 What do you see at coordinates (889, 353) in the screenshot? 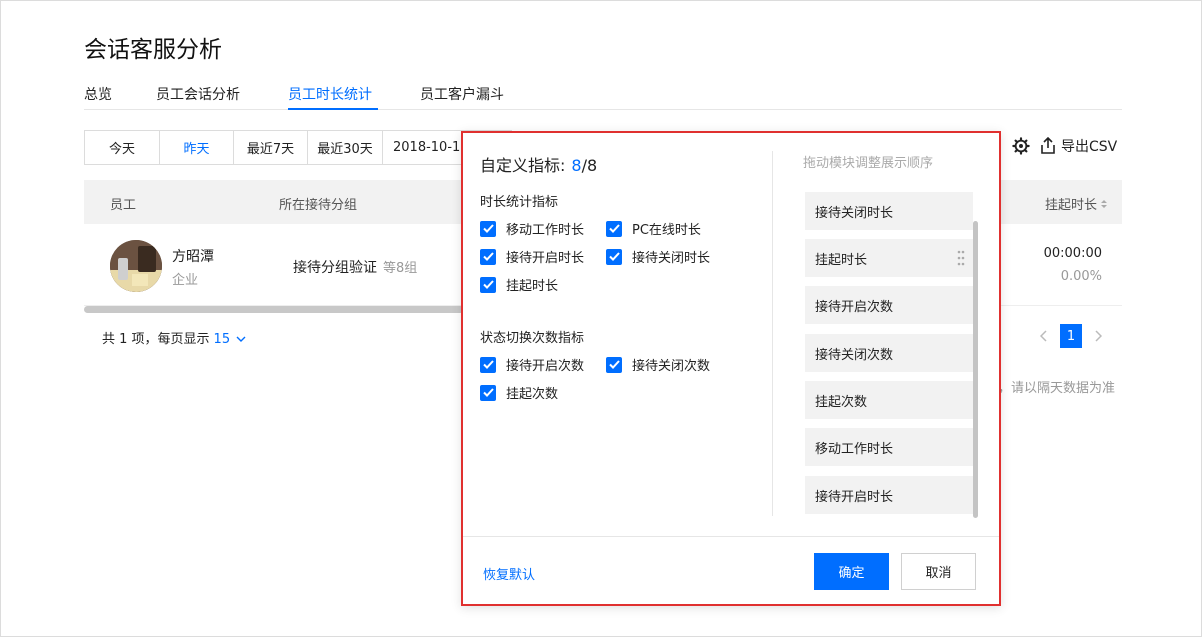
I see `sort-item-reception-close-count: 接待关闭次数` at bounding box center [889, 353].